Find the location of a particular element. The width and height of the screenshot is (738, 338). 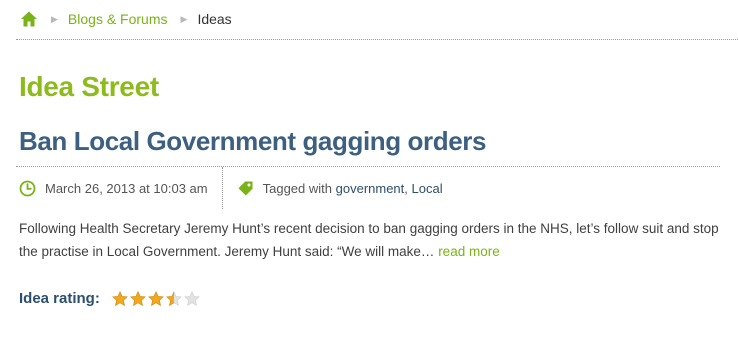

read-more-link: read more is located at coordinates (469, 251).